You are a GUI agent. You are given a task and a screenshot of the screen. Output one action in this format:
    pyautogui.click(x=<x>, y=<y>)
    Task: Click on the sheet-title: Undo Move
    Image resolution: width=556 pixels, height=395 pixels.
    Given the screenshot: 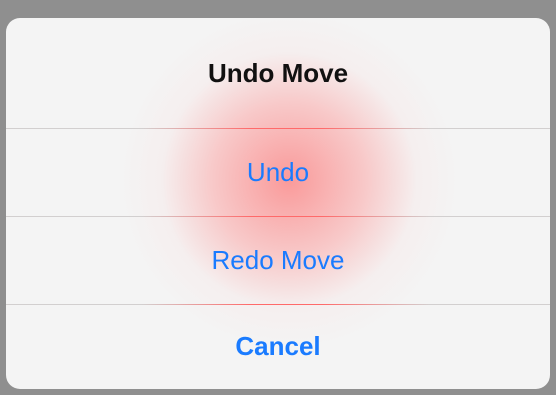 What is the action you would take?
    pyautogui.click(x=278, y=72)
    